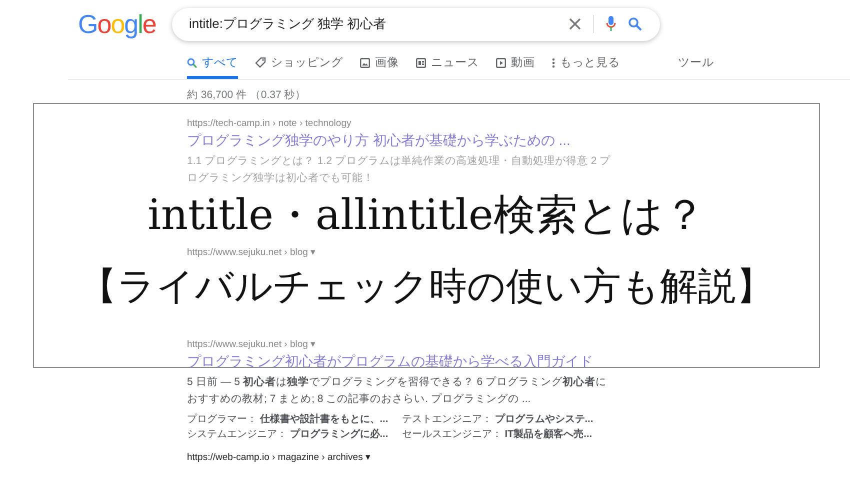 This screenshot has height=478, width=850. I want to click on google-logo: Google, so click(125, 24).